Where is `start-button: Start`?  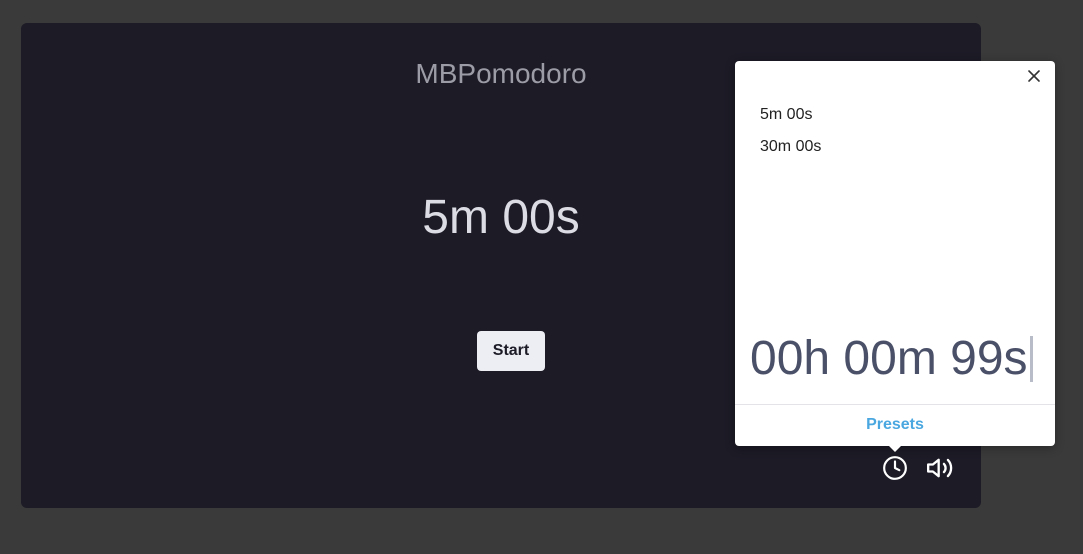 start-button: Start is located at coordinates (511, 351).